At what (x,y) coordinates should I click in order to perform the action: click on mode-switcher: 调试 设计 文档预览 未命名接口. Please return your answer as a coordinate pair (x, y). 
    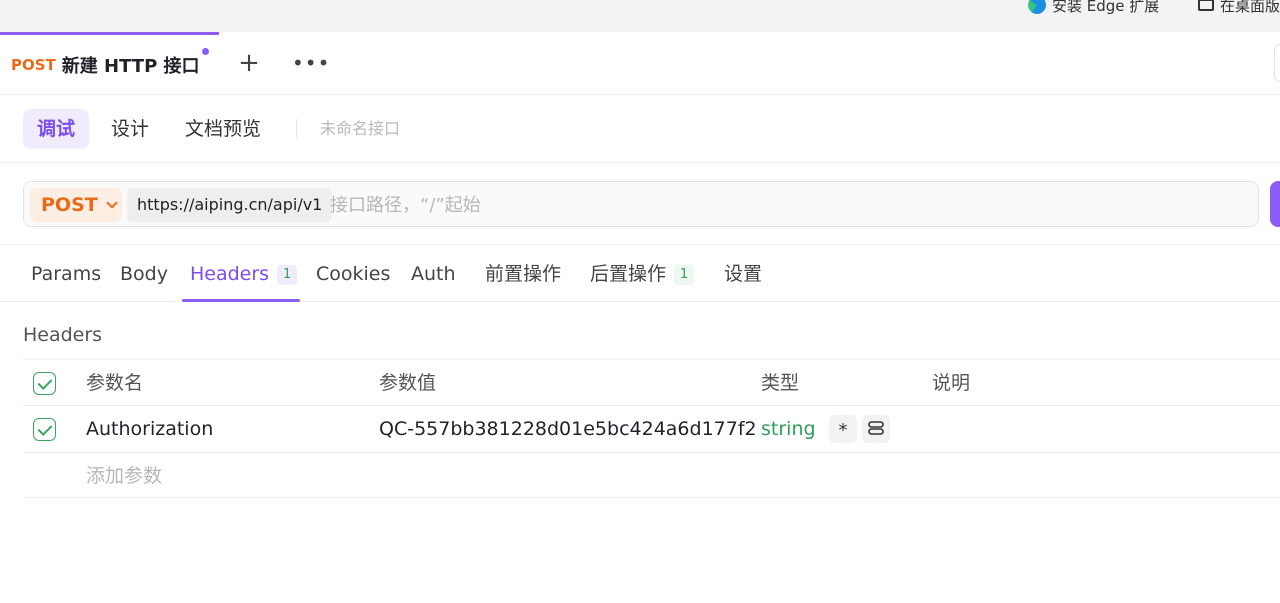
    Looking at the image, I should click on (640, 129).